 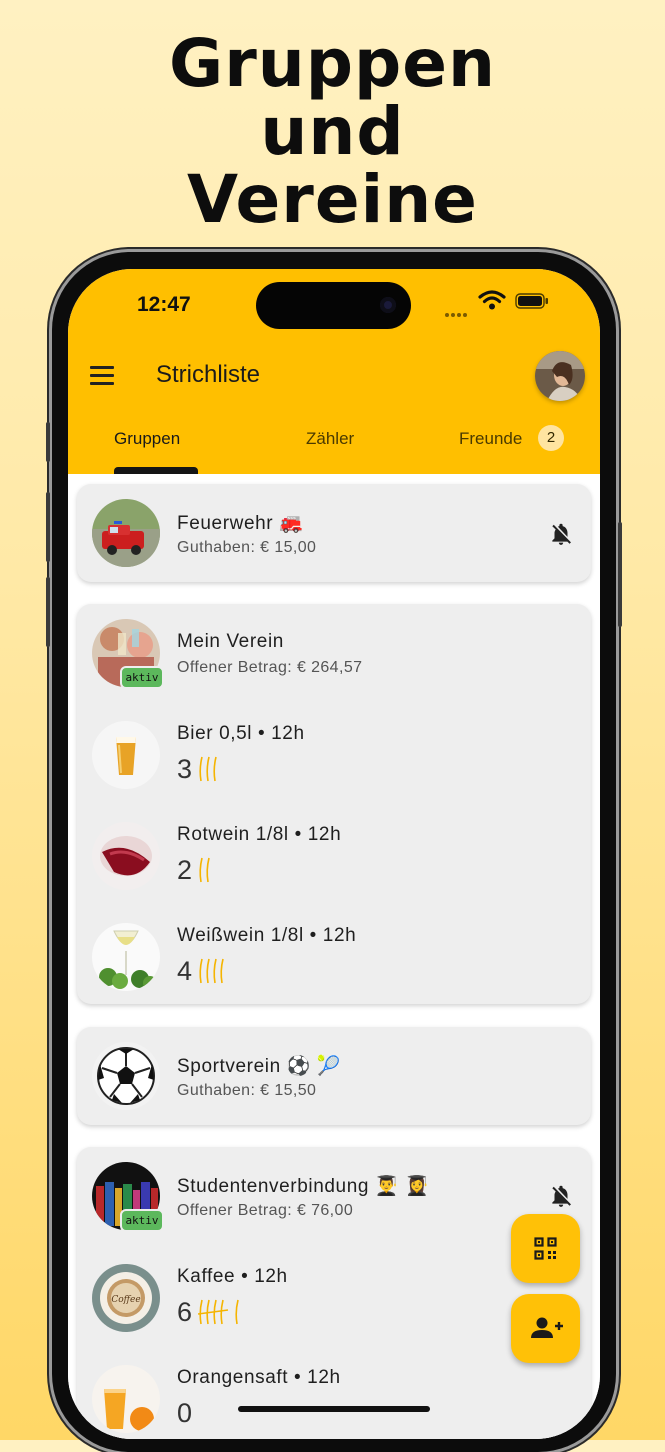 What do you see at coordinates (531, 301) in the screenshot?
I see `battery-icon` at bounding box center [531, 301].